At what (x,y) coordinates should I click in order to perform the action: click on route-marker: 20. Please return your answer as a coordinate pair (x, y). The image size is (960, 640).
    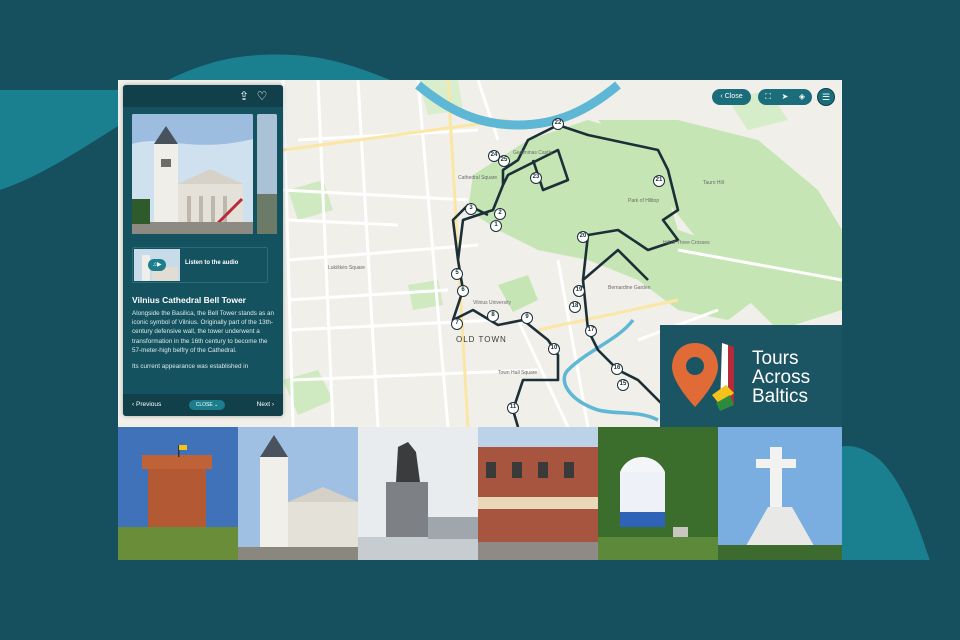
    Looking at the image, I should click on (583, 237).